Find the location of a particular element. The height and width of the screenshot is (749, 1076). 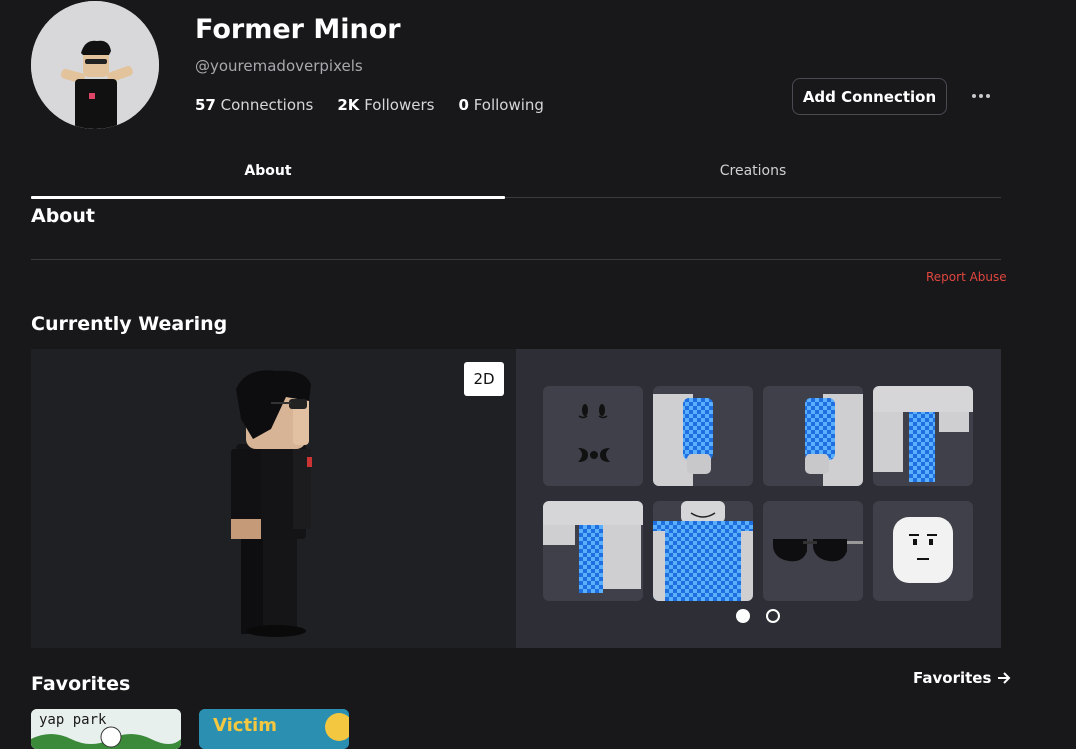

connections-count: 57 is located at coordinates (205, 105).